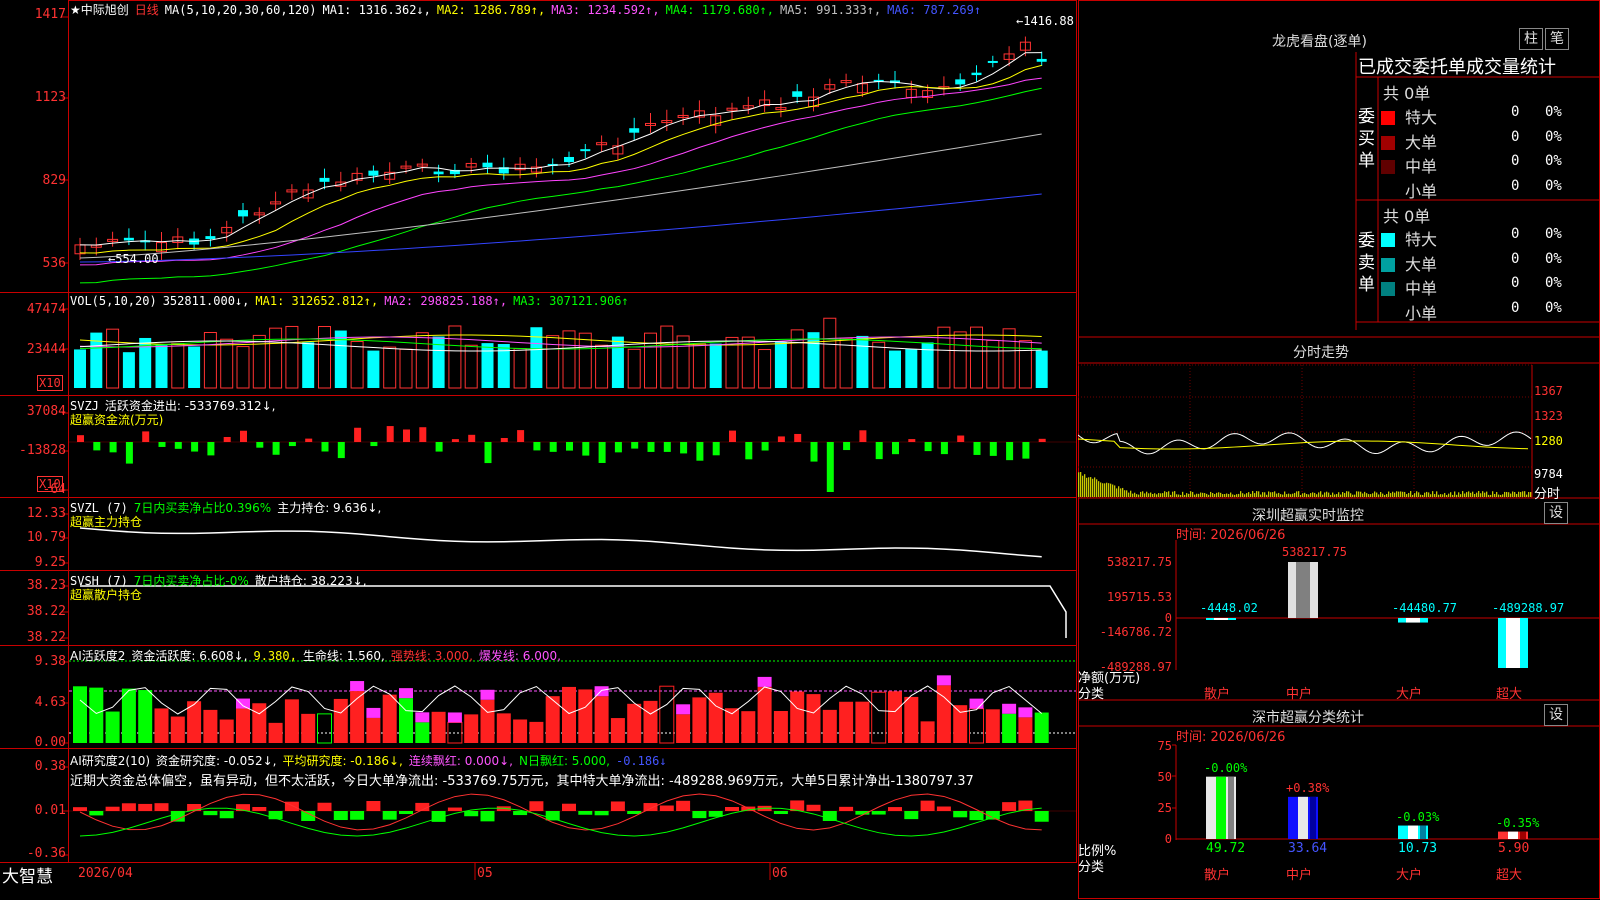 The height and width of the screenshot is (900, 1600). What do you see at coordinates (1547, 494) in the screenshot?
I see `fenshi-unit: 分时` at bounding box center [1547, 494].